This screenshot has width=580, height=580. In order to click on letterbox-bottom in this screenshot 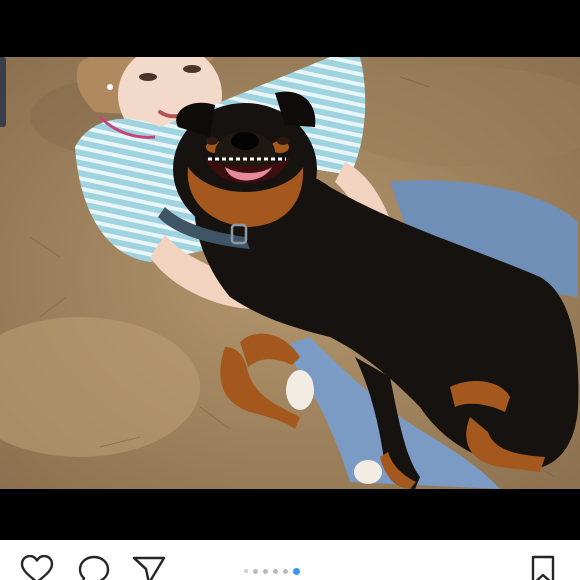, I will do `click(290, 514)`.